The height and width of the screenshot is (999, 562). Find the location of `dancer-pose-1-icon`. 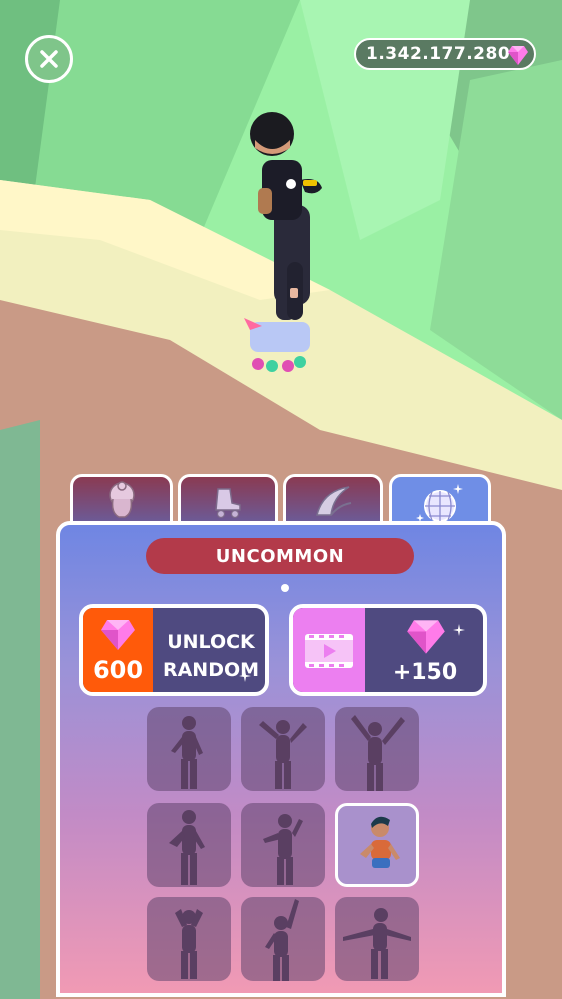

dancer-pose-1-icon is located at coordinates (187, 752).